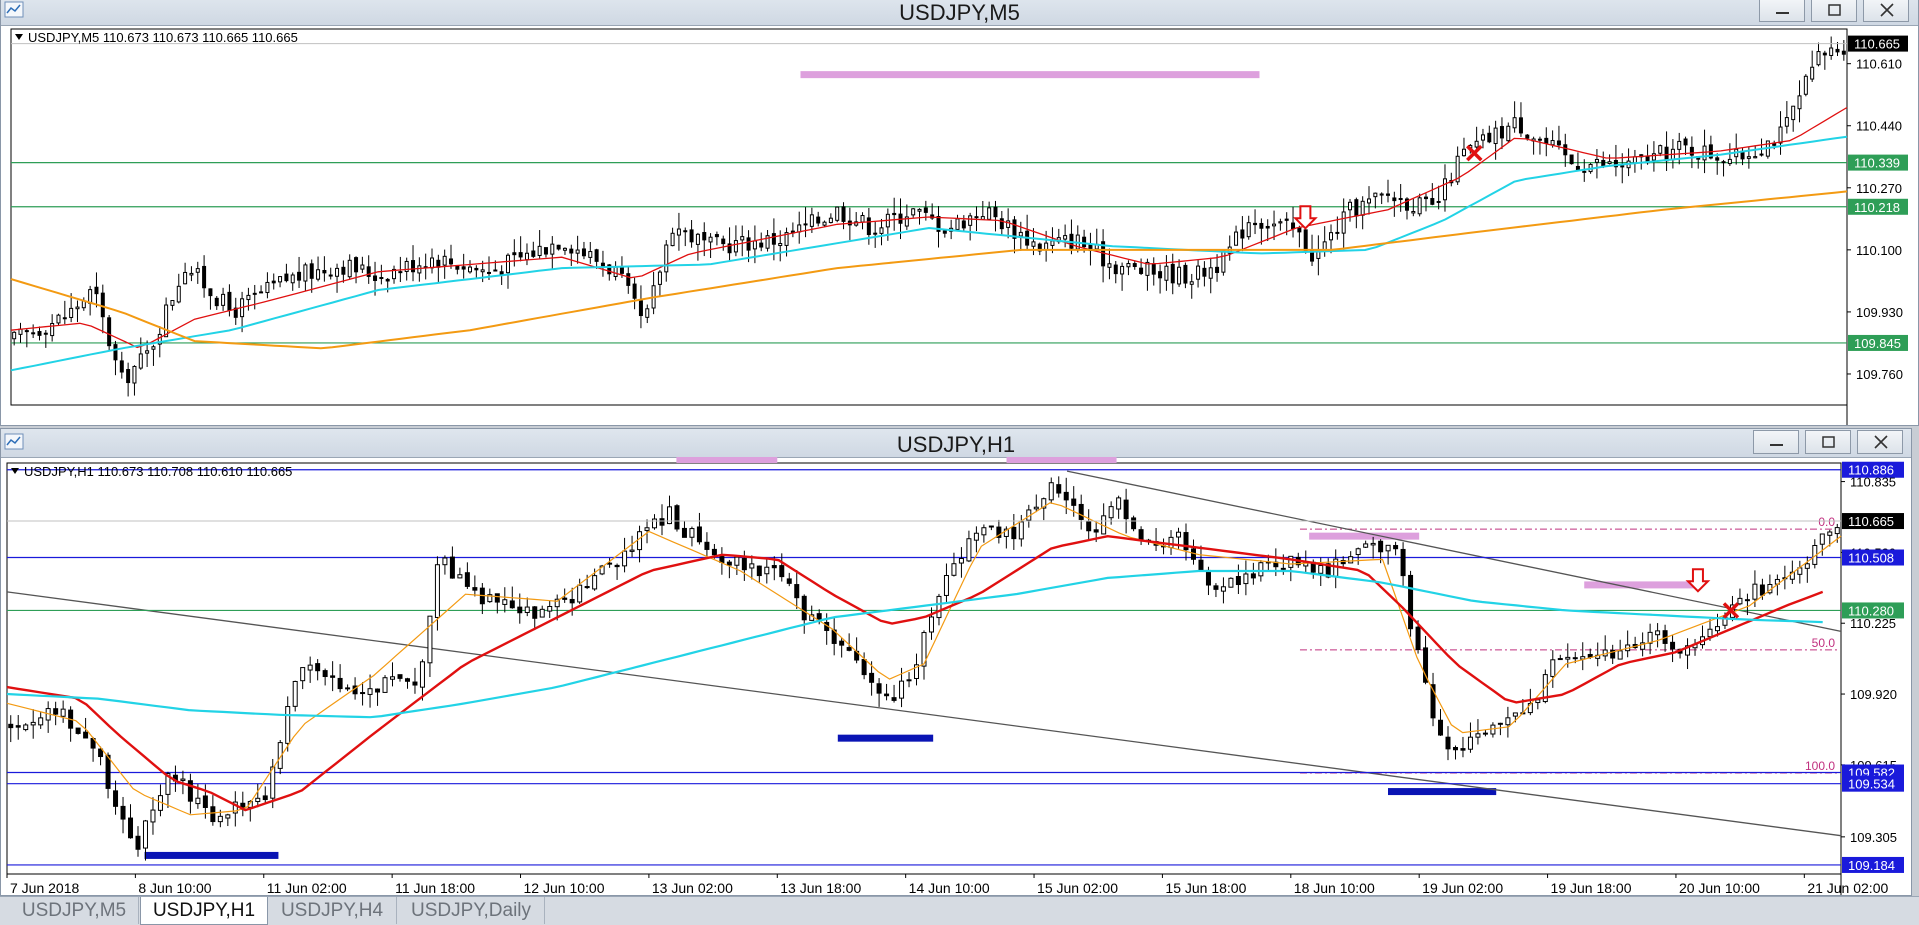 The image size is (1919, 925). Describe the element at coordinates (956, 443) in the screenshot. I see `titlebar-h1: USDJPY,H1` at that location.